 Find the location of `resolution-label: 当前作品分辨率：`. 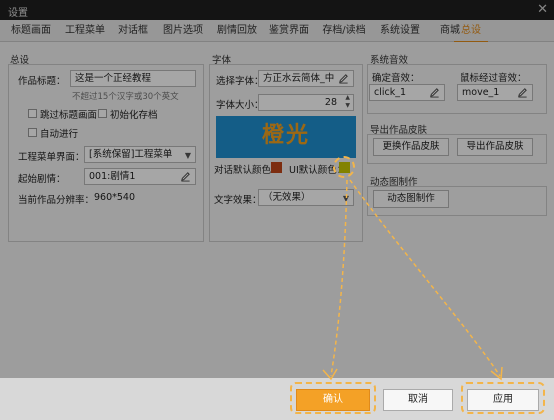

resolution-label: 当前作品分辨率： is located at coordinates (56, 200).